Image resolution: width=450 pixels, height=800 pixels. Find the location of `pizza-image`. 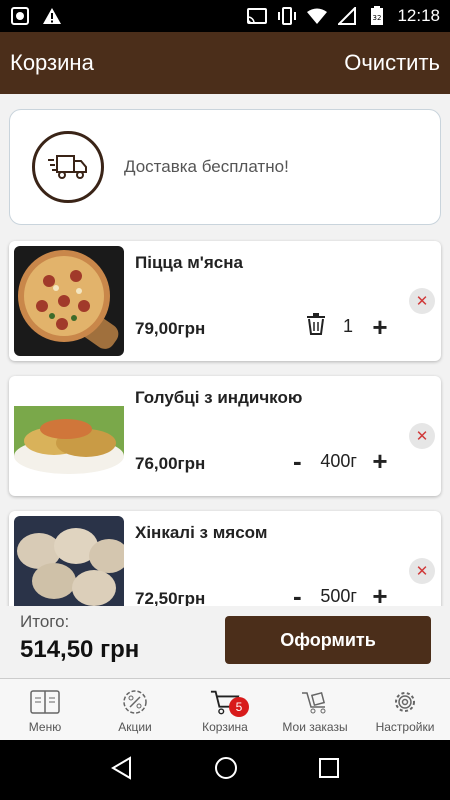

pizza-image is located at coordinates (69, 301).